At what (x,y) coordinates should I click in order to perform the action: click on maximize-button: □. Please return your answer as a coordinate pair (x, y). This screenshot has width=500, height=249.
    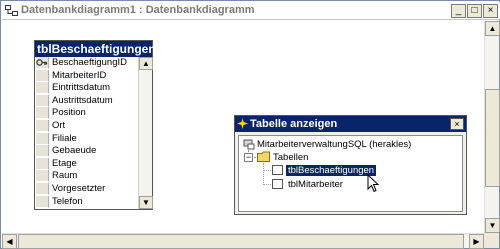
    Looking at the image, I should click on (474, 11).